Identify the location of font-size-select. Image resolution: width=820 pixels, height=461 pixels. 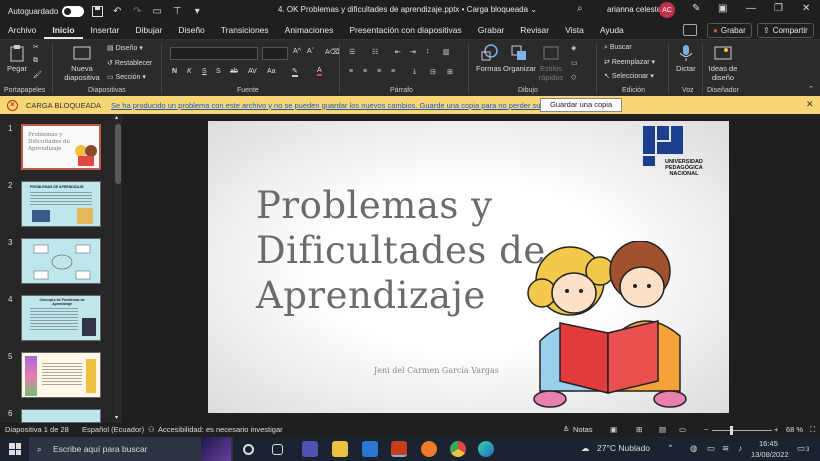
(275, 53).